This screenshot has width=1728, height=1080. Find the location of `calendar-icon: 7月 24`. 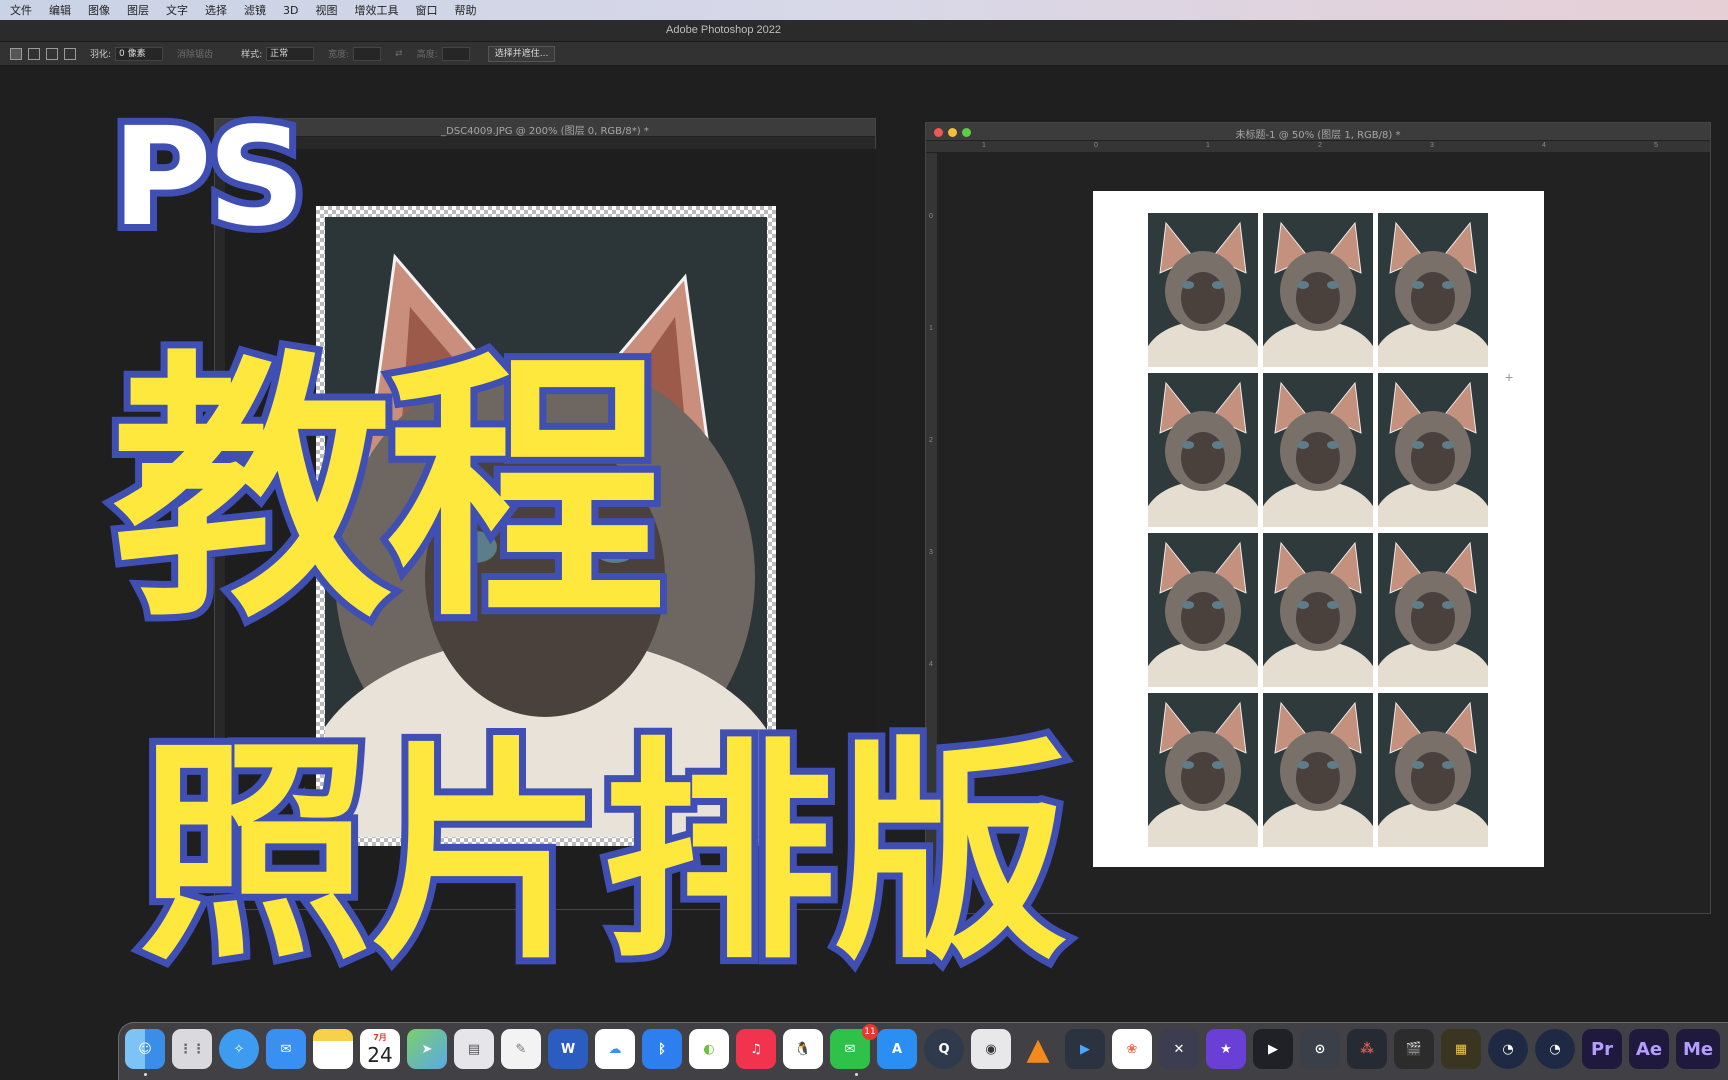

calendar-icon: 7月 24 is located at coordinates (380, 1049).